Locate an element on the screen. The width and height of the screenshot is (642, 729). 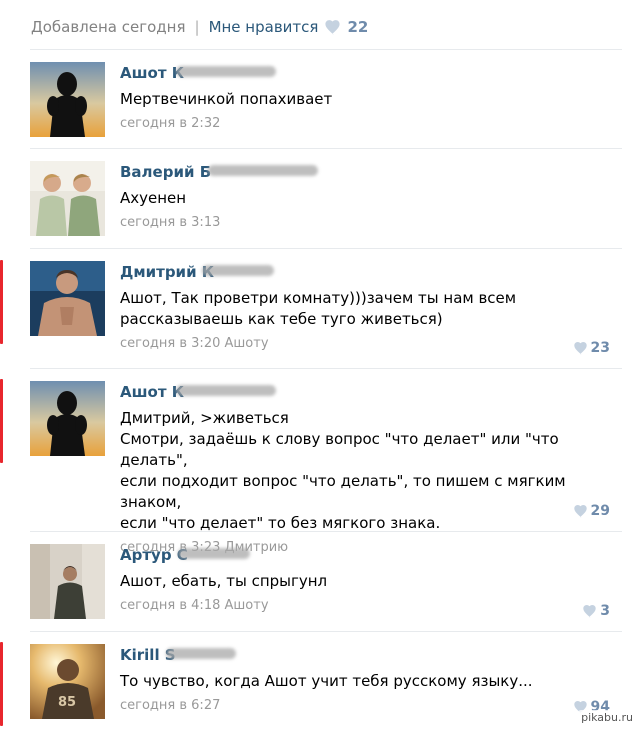
comment-like-button: 3 is located at coordinates (596, 611).